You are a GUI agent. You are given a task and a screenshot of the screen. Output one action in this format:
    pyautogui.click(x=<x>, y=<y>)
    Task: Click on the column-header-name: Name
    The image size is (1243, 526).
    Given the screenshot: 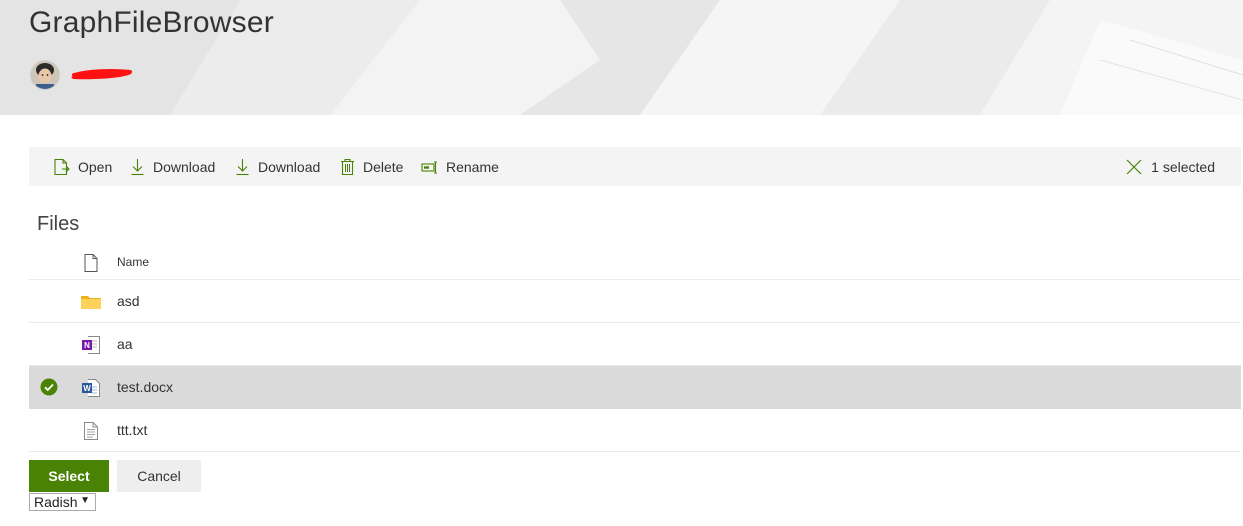 What is the action you would take?
    pyautogui.click(x=133, y=262)
    